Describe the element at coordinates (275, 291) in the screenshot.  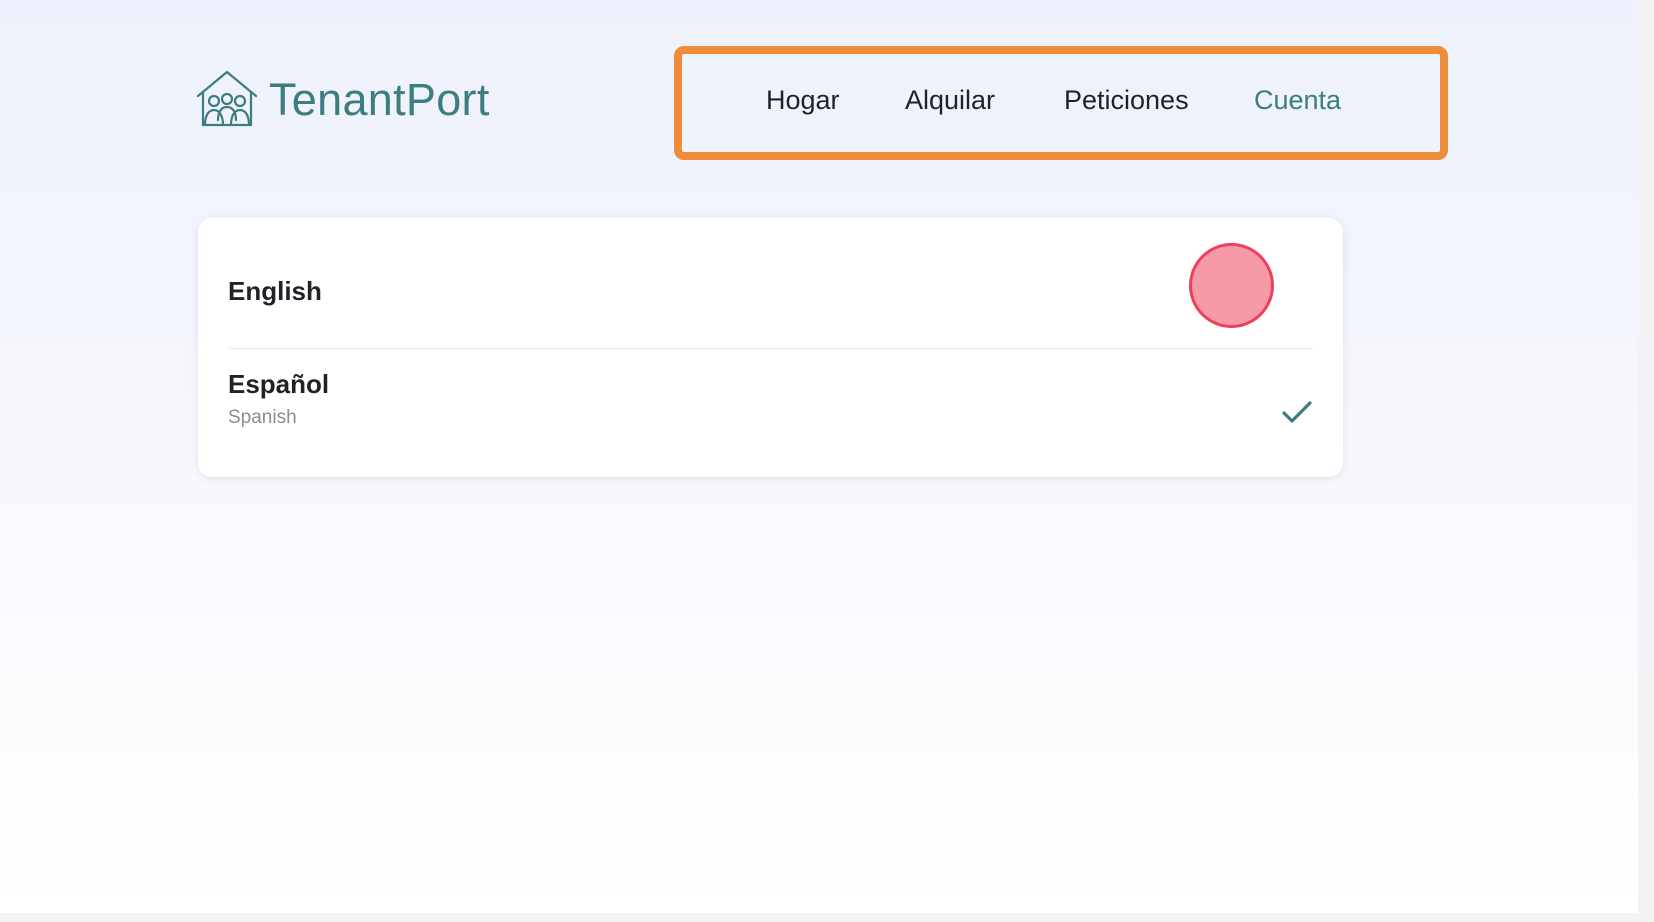
I see `language-name: English` at that location.